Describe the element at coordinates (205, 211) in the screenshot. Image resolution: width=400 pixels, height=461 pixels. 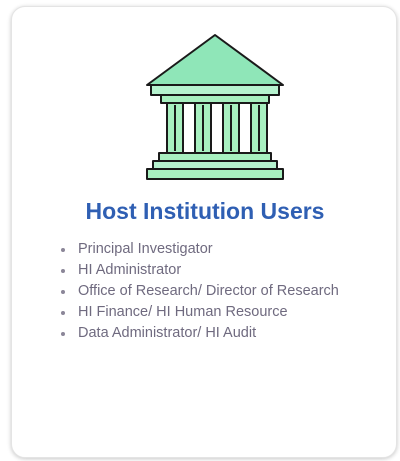
I see `card-title: Host Institution Users` at that location.